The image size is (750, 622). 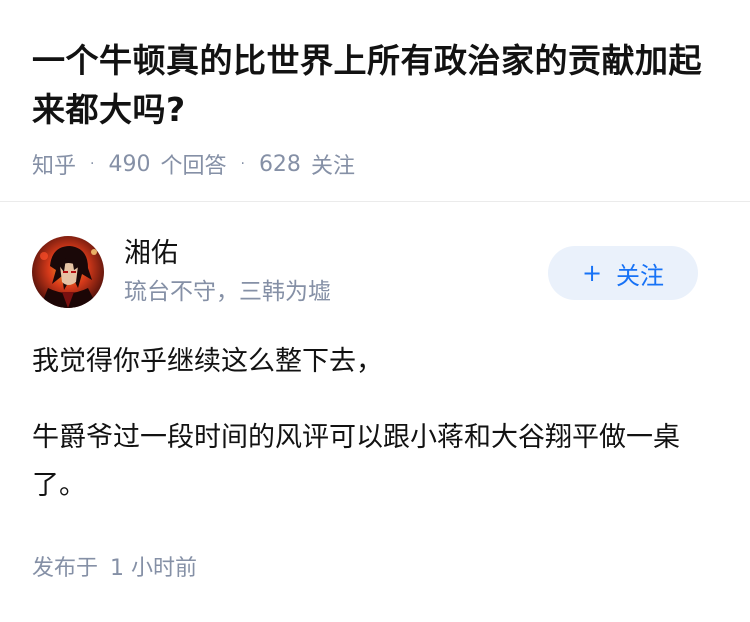 What do you see at coordinates (151, 254) in the screenshot?
I see `author-name: 湘佑` at bounding box center [151, 254].